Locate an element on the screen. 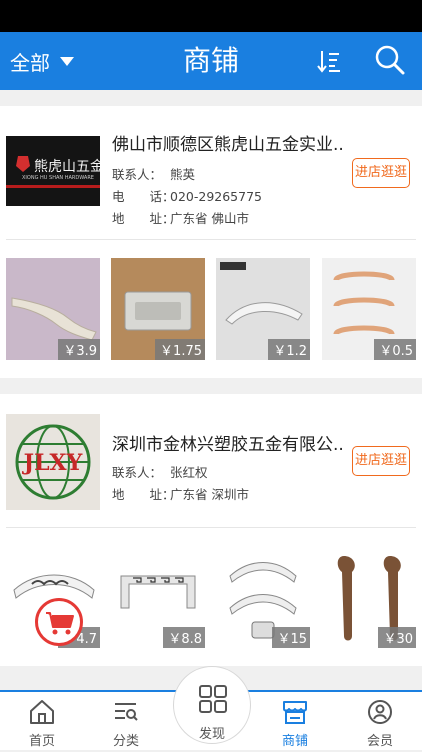 This screenshot has width=422, height=752. product-thumbnail: ￥0.5 is located at coordinates (369, 309).